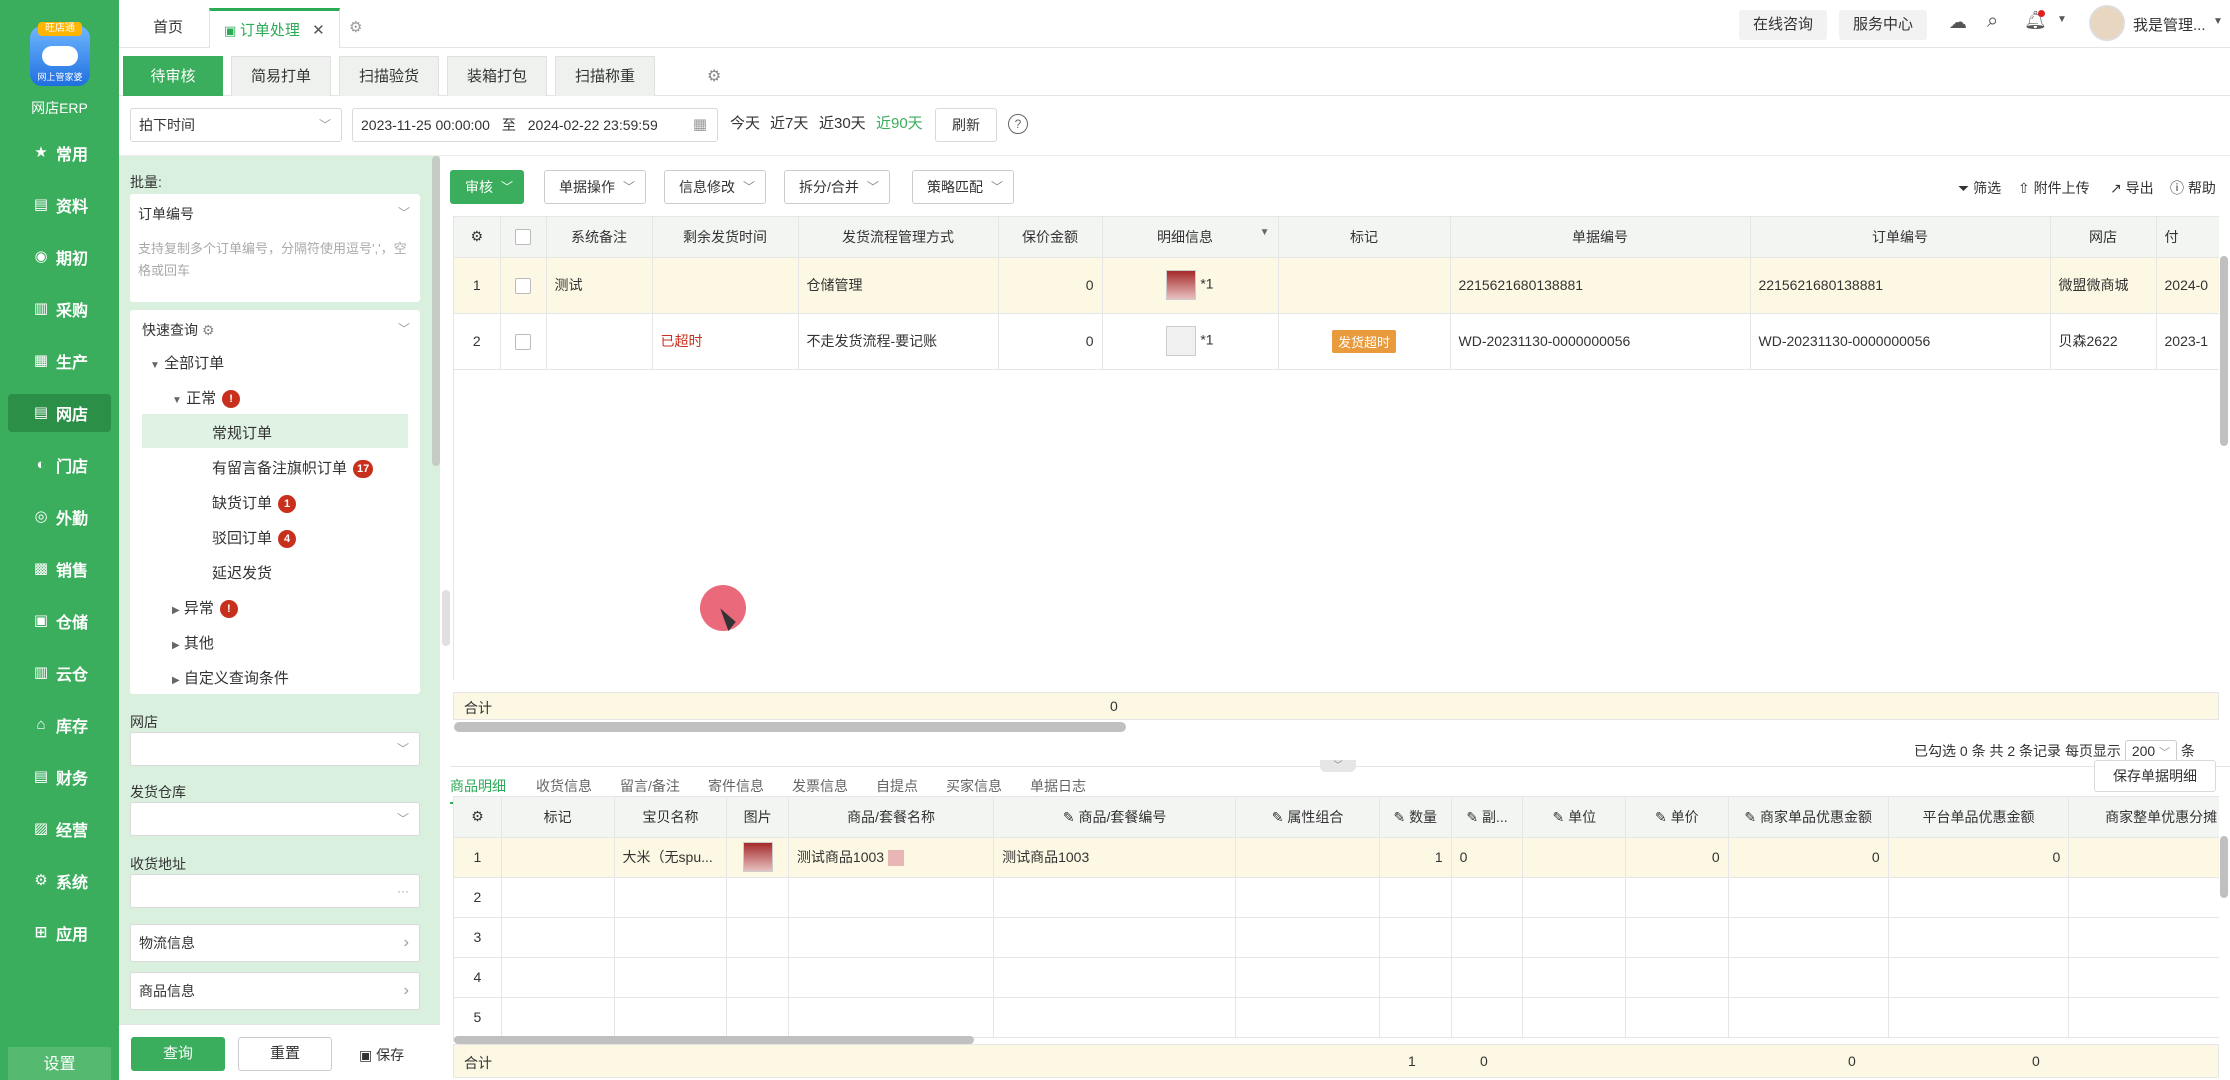  I want to click on nav-item-9: ▣ 仓储, so click(59, 621).